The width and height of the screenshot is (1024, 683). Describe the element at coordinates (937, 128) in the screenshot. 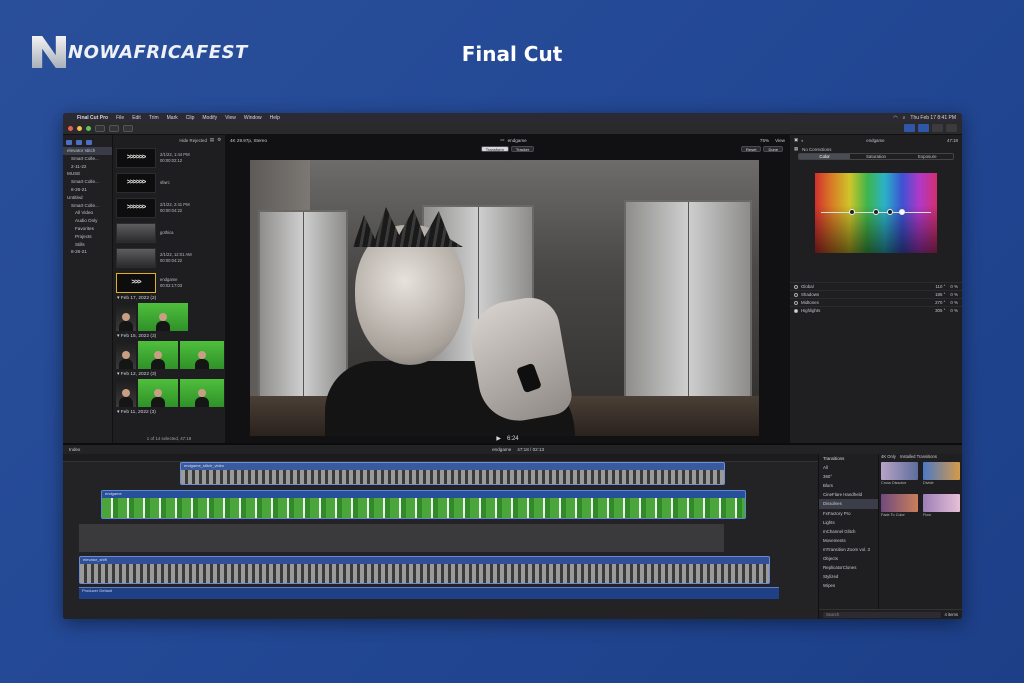

I see `show-inspector-toggle` at that location.